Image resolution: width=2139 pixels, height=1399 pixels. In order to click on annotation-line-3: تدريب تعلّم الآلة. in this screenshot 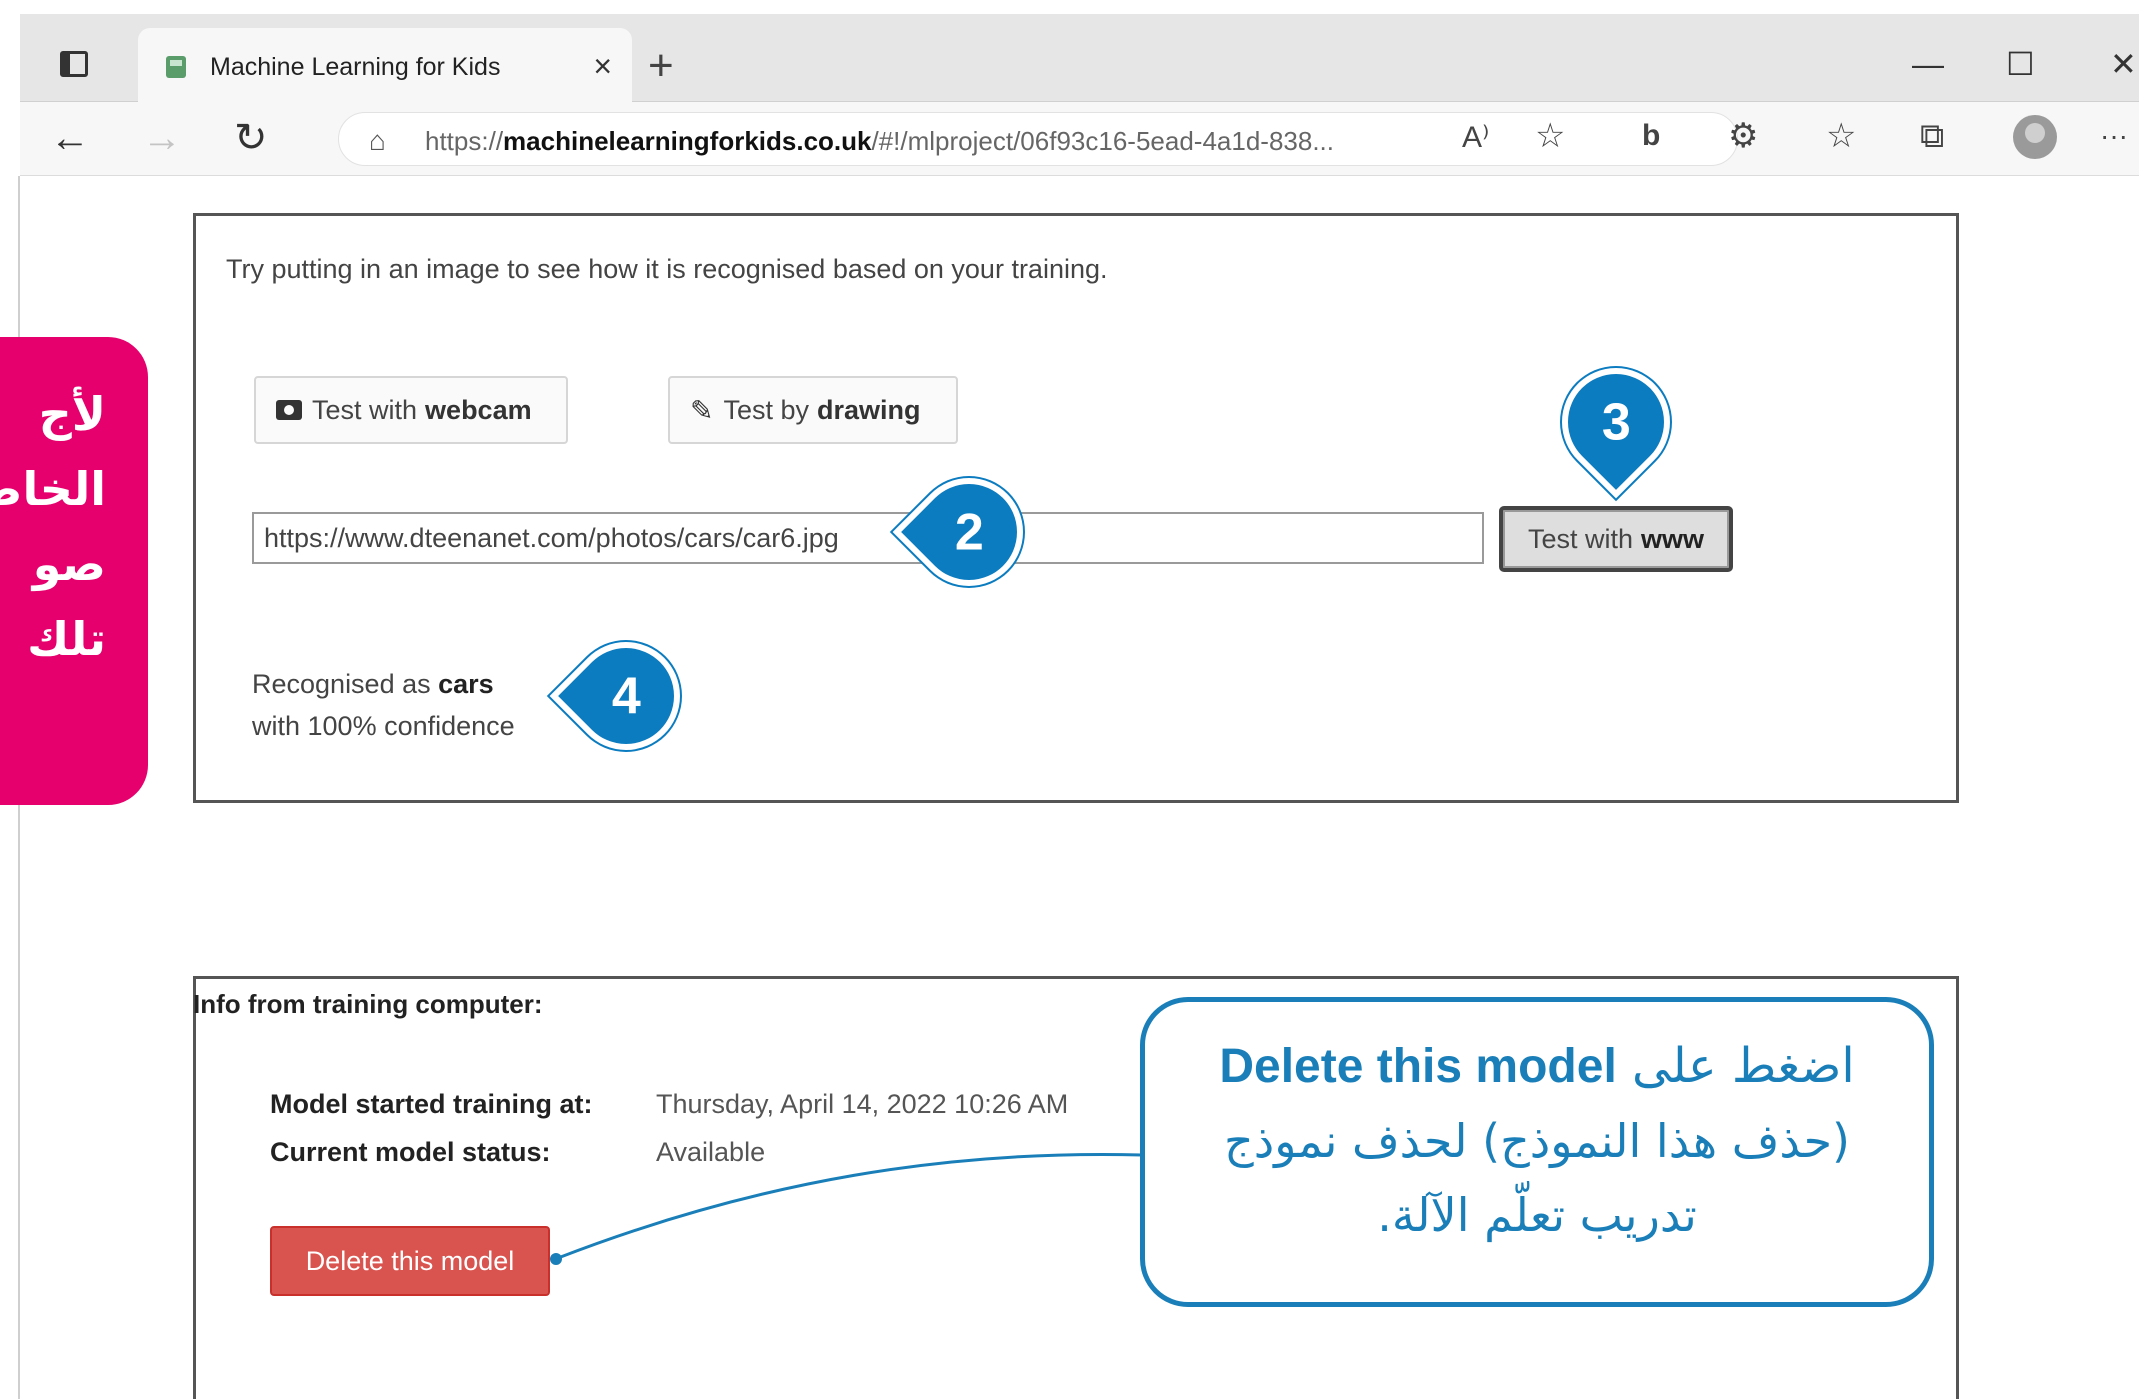, I will do `click(1537, 1215)`.